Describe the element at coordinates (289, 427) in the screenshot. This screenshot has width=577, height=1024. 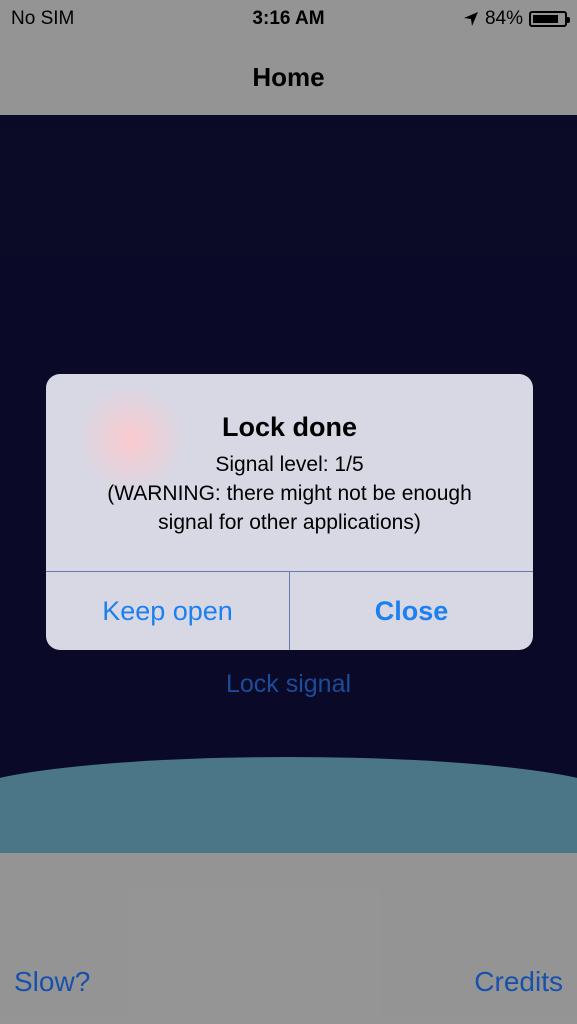
I see `alert-title: Lock done` at that location.